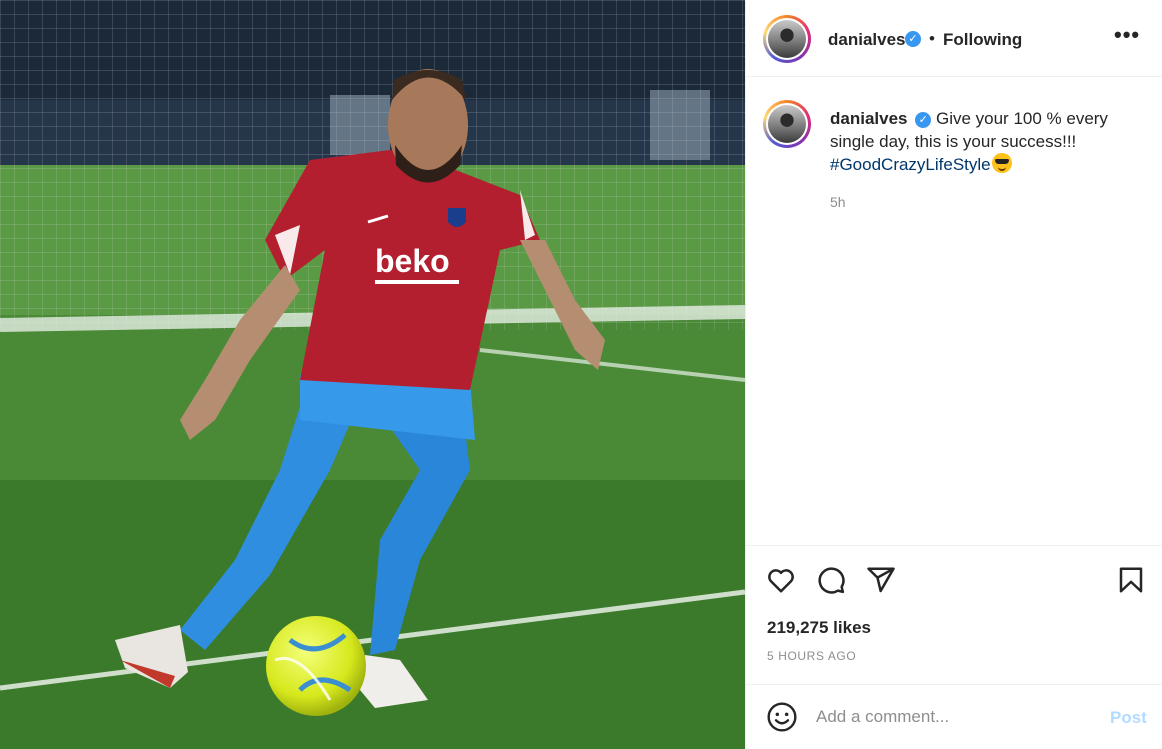 Image resolution: width=1162 pixels, height=749 pixels. What do you see at coordinates (457, 217) in the screenshot?
I see `club-crest-icon` at bounding box center [457, 217].